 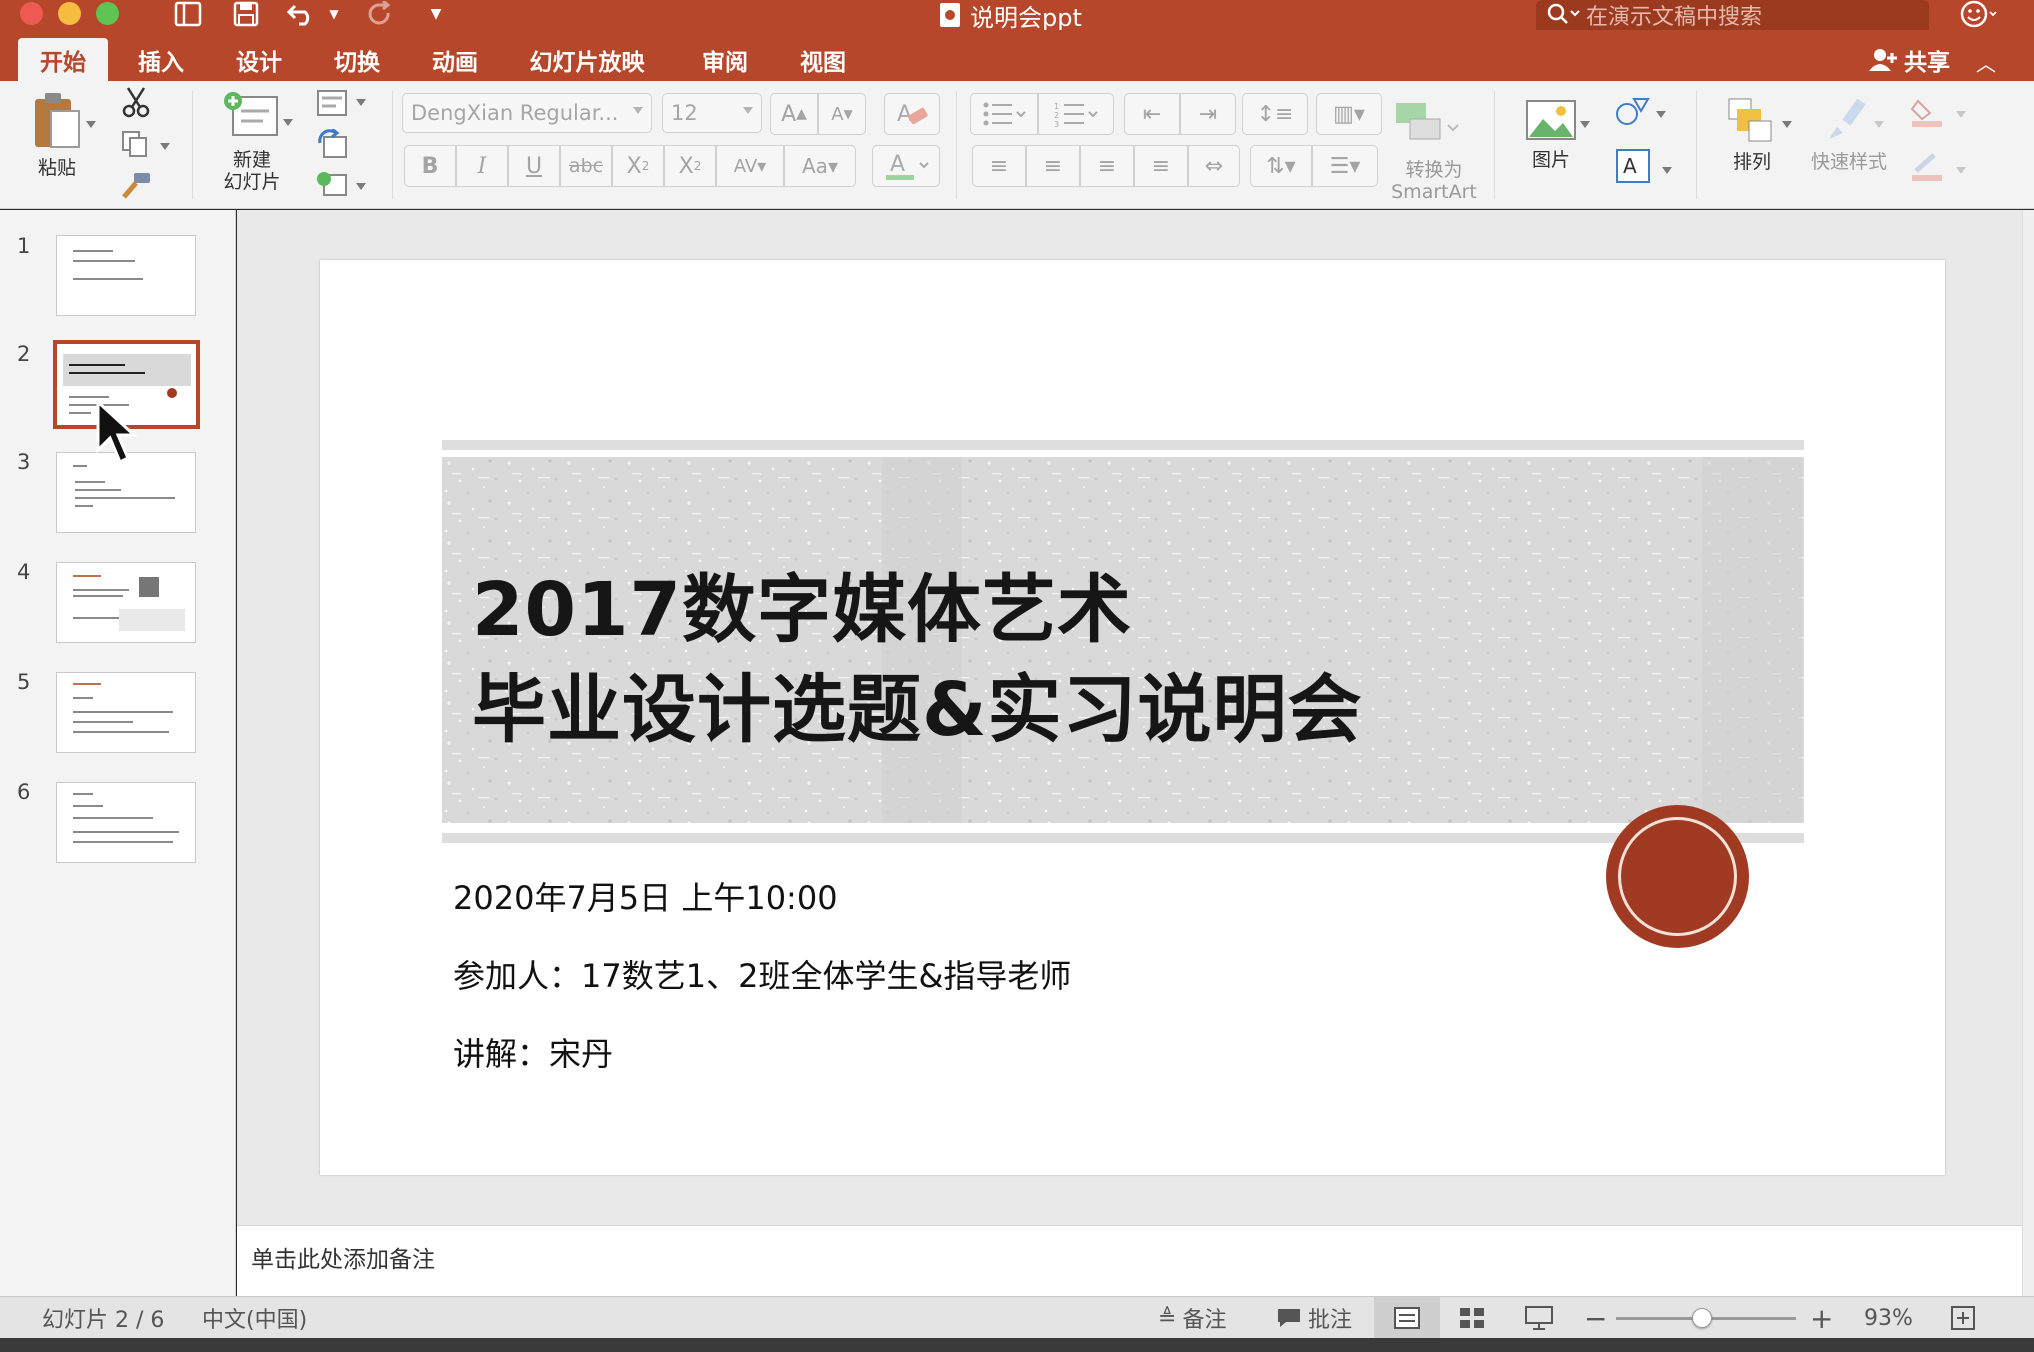 What do you see at coordinates (842, 114) in the screenshot?
I see `shrink-font-button: A ▼` at bounding box center [842, 114].